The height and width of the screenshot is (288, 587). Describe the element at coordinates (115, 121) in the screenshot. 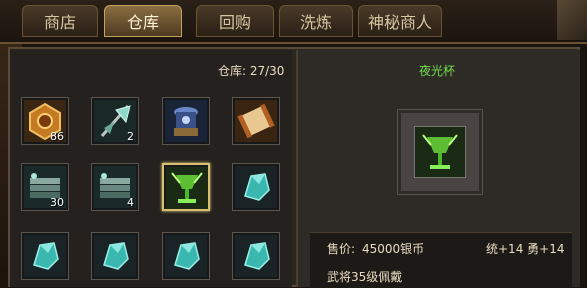

I see `inventory-slot: 2` at that location.